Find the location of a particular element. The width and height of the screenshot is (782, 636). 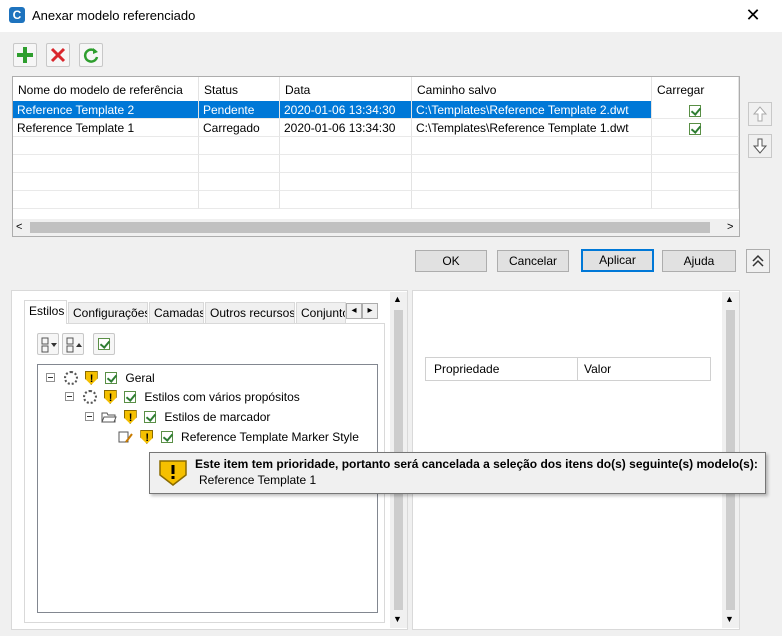

column-header-value: Valor is located at coordinates (597, 369).